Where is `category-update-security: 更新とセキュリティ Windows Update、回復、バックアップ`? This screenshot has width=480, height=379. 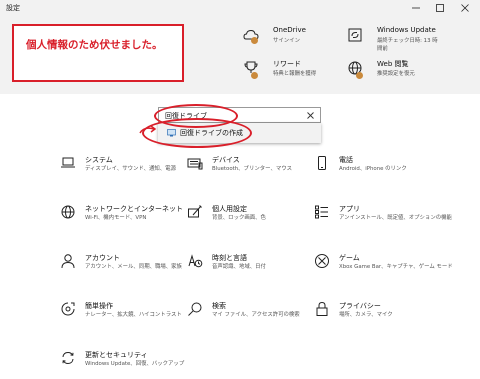
category-update-security: 更新とセキュリティ Windows Update、回復、バックアップ is located at coordinates (135, 364).